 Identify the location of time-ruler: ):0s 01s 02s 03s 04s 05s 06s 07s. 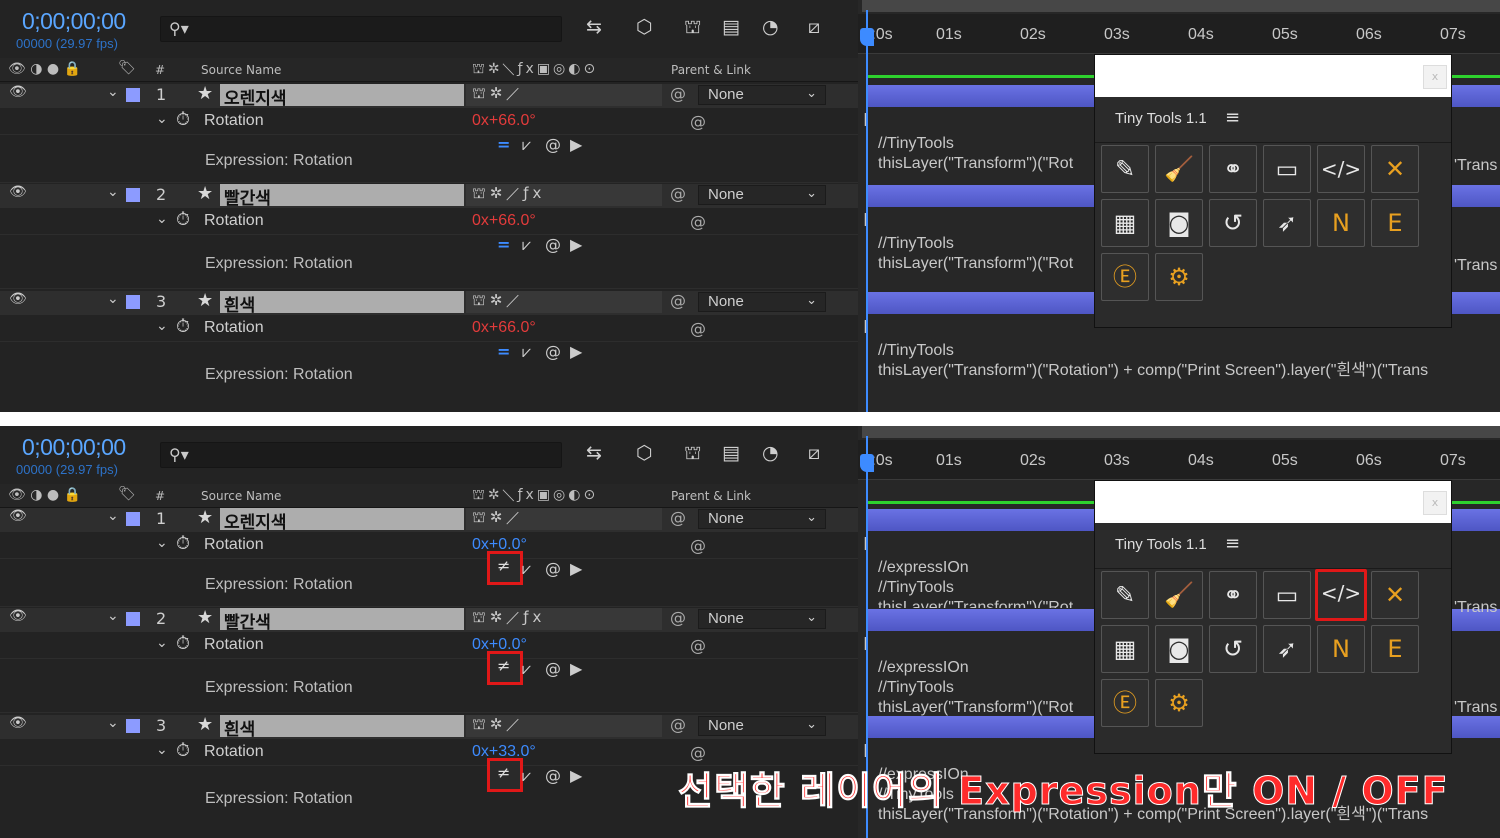
(1179, 460).